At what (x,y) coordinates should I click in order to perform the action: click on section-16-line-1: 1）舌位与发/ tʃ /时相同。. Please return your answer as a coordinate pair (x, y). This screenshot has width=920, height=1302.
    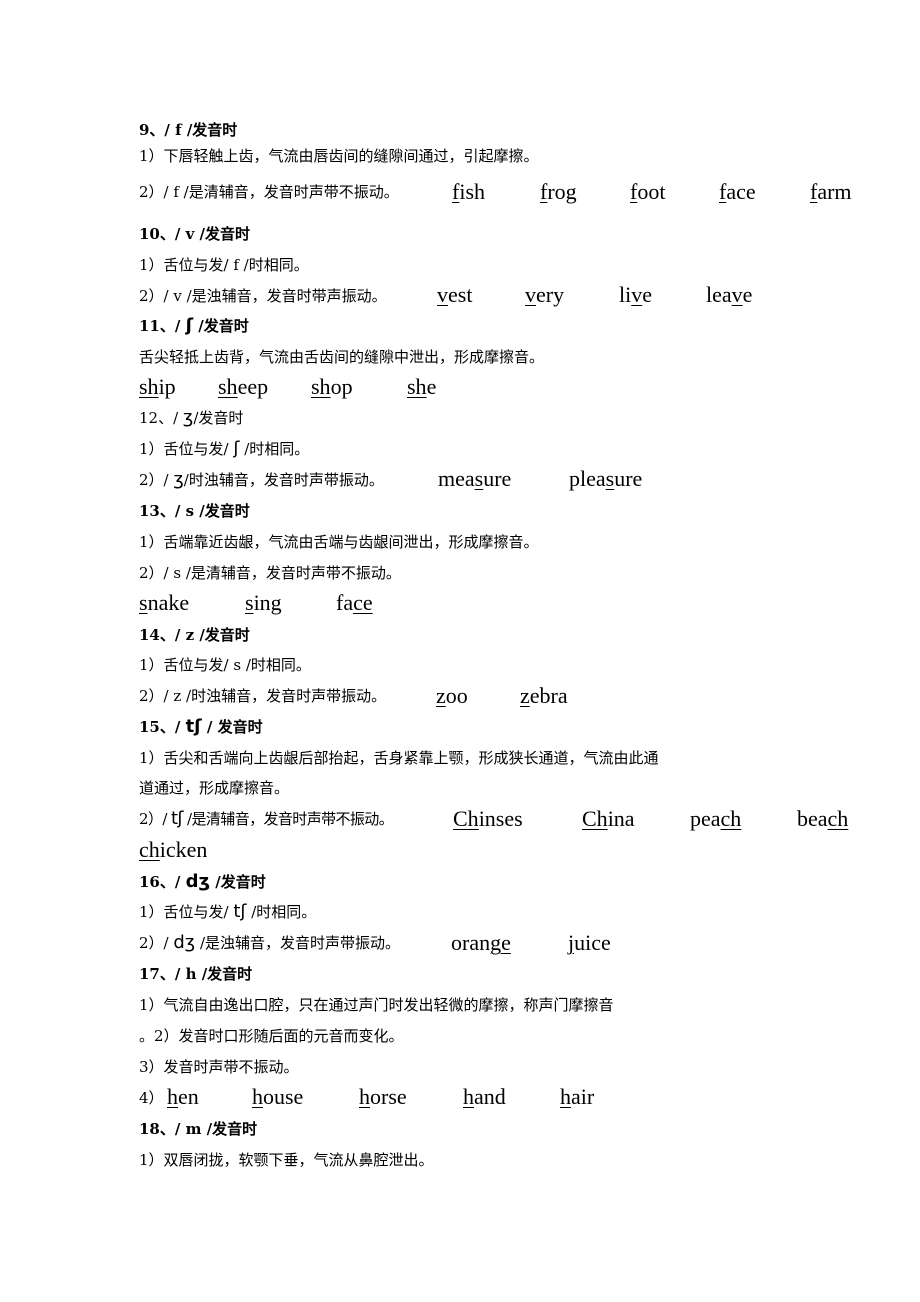
    Looking at the image, I should click on (227, 912).